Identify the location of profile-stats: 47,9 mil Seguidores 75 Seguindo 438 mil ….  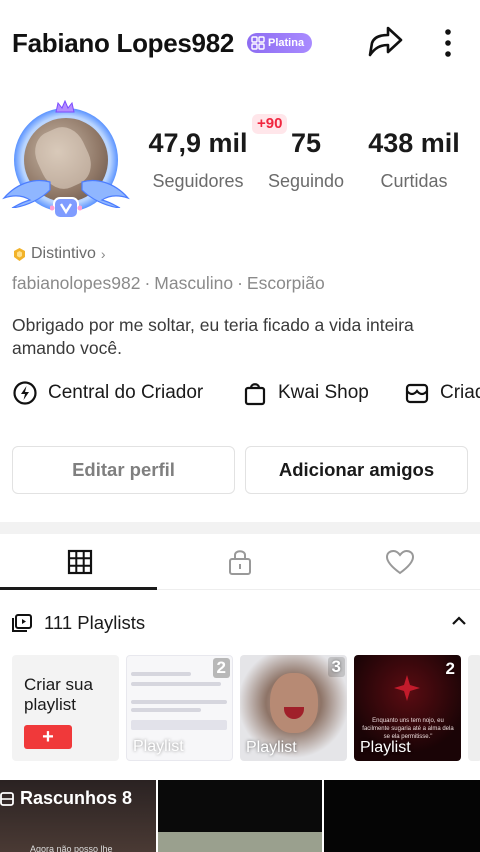
(240, 163).